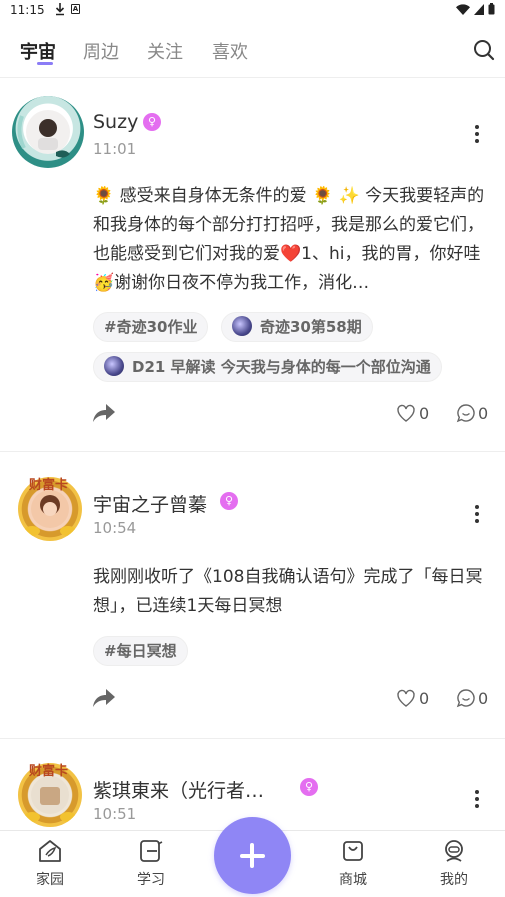 The height and width of the screenshot is (897, 505). I want to click on post-time: 10:51, so click(115, 814).